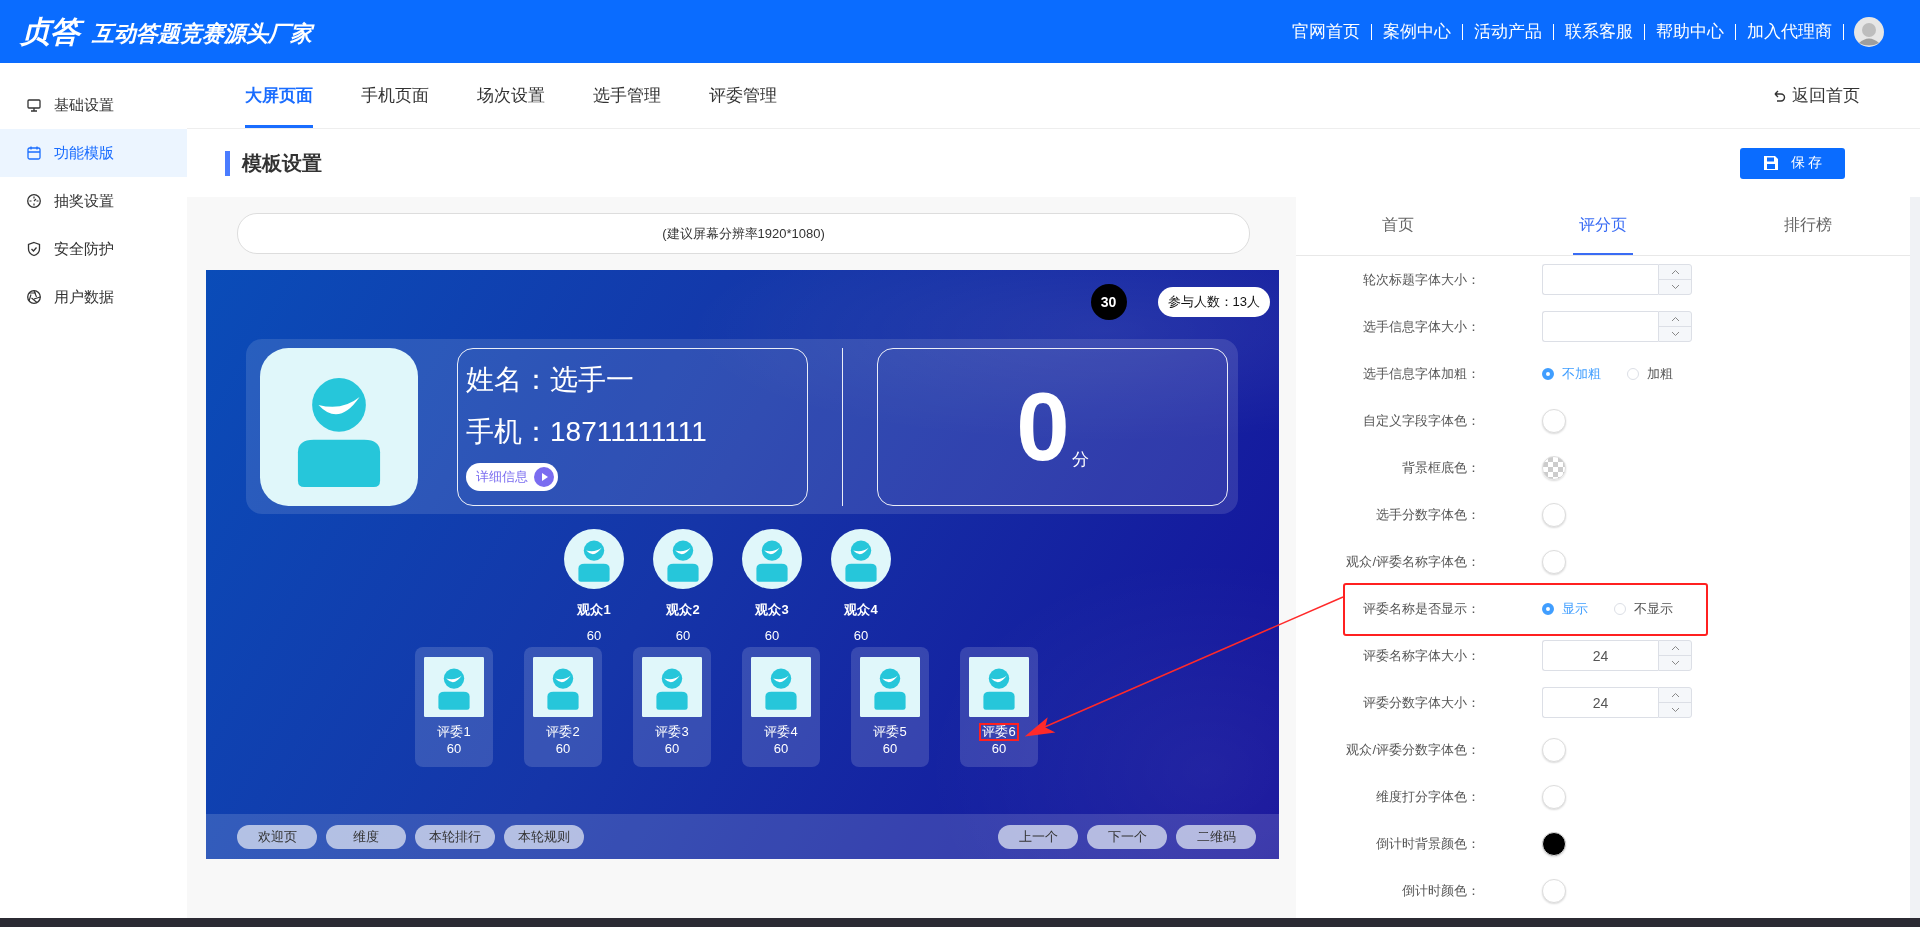 This screenshot has height=927, width=1920. What do you see at coordinates (1779, 95) in the screenshot?
I see `undo-icon` at bounding box center [1779, 95].